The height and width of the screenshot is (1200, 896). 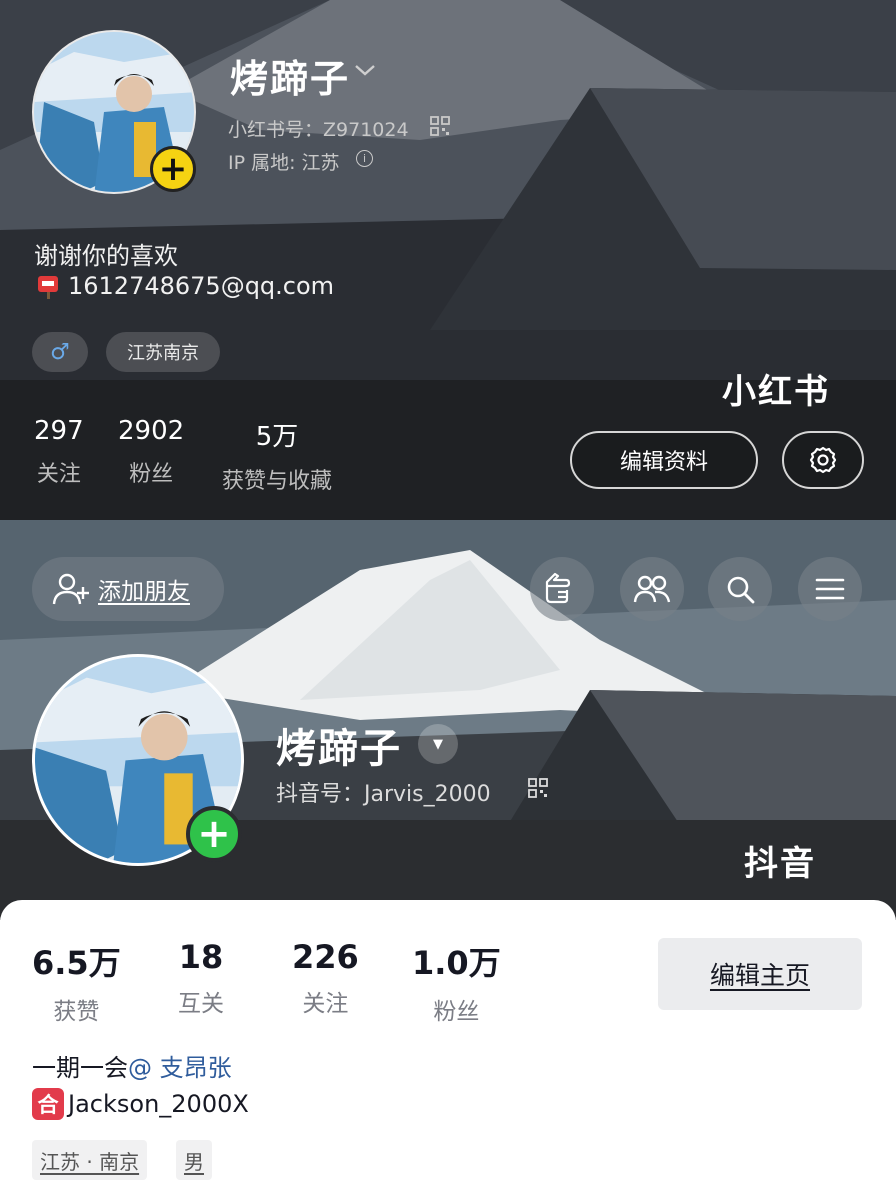 I want to click on location-tag-label: 江苏 · 南京, so click(x=90, y=1161).